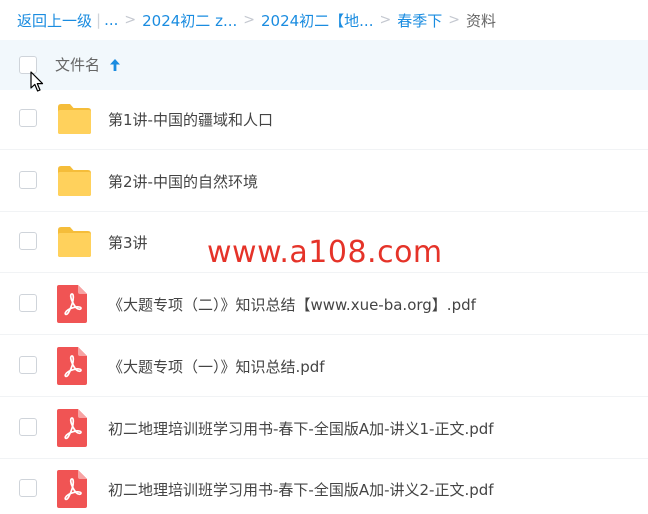  What do you see at coordinates (480, 20) in the screenshot?
I see `breadcrumb-current: 资料` at bounding box center [480, 20].